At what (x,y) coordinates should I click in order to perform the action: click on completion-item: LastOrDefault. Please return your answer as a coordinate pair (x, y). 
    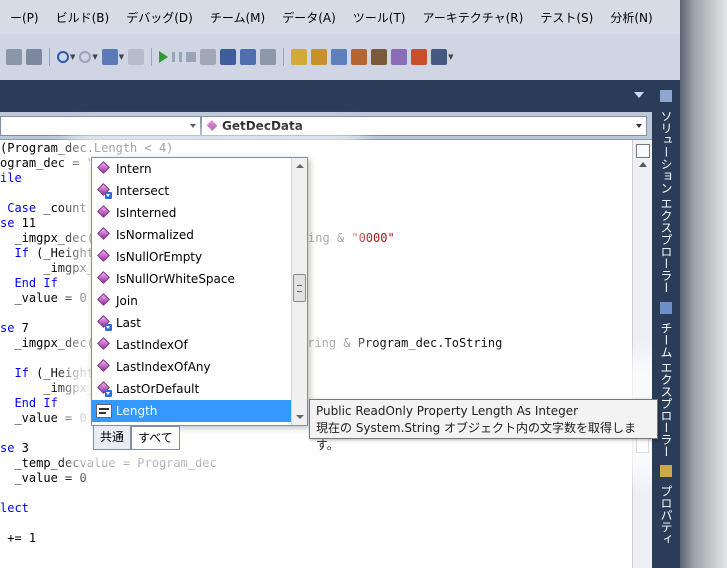
    Looking at the image, I should click on (191, 389).